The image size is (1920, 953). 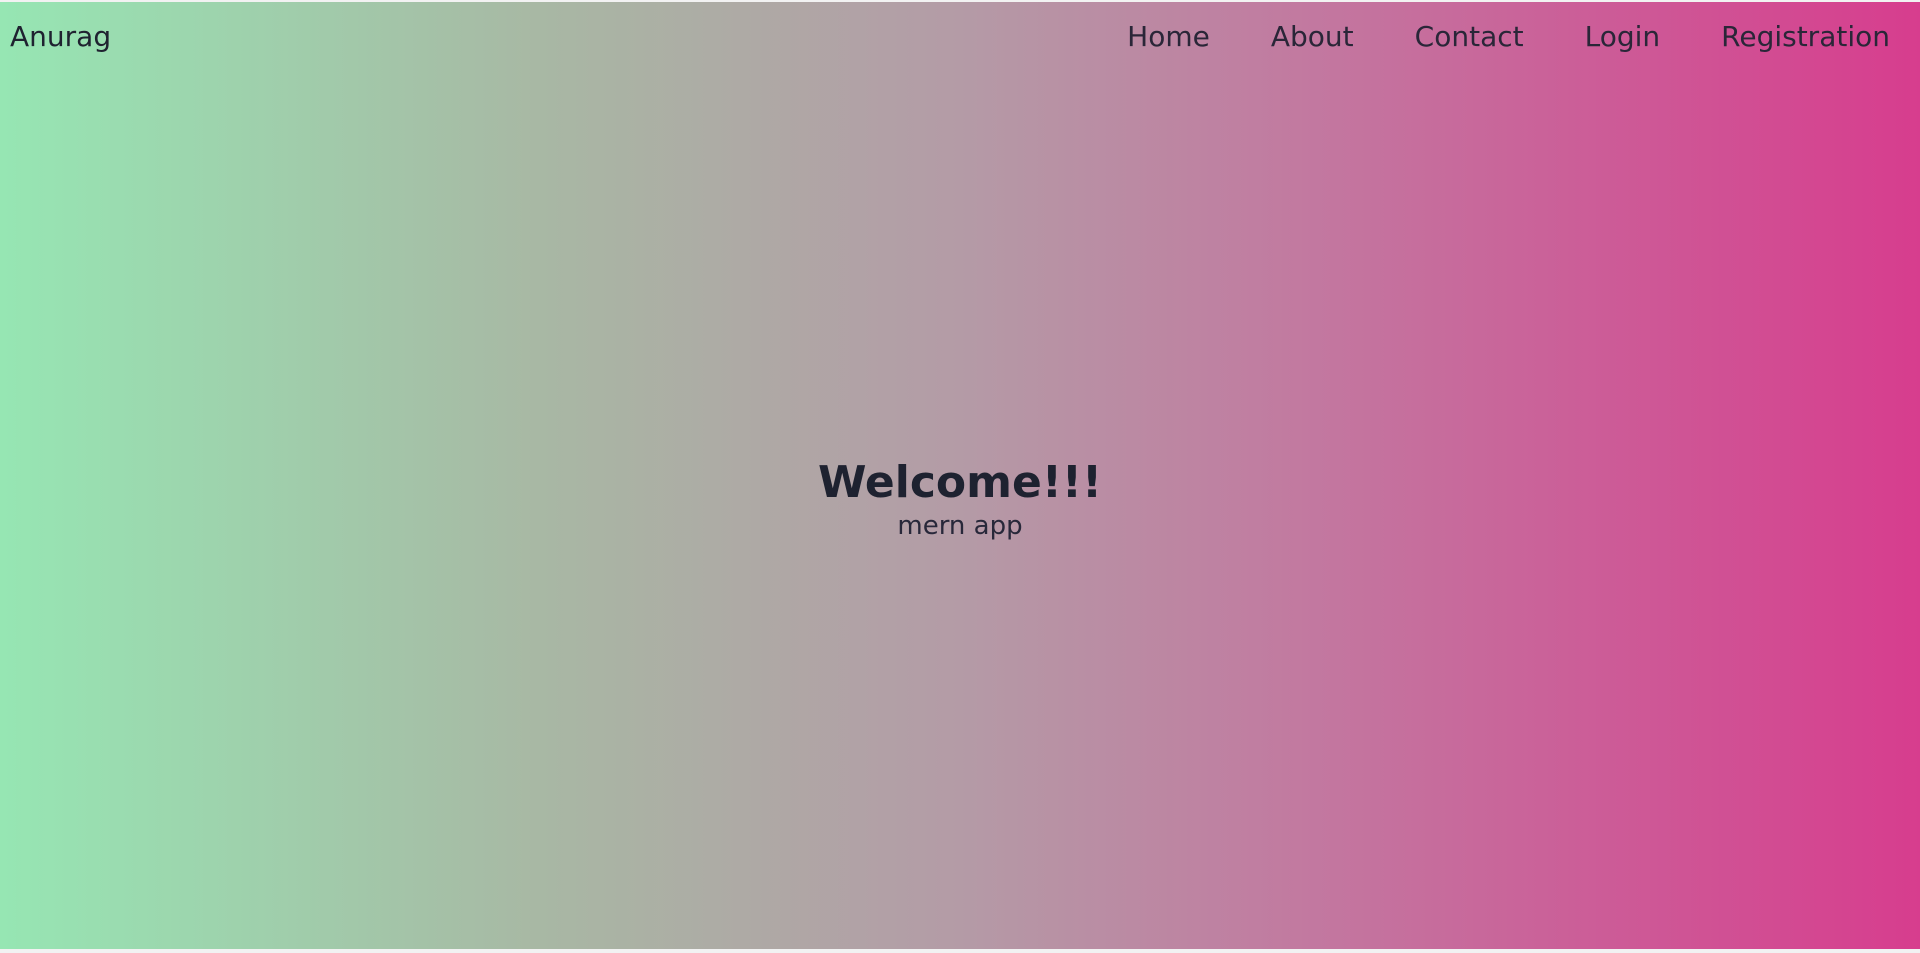 I want to click on nav-link-registration: Registration, so click(x=1805, y=36).